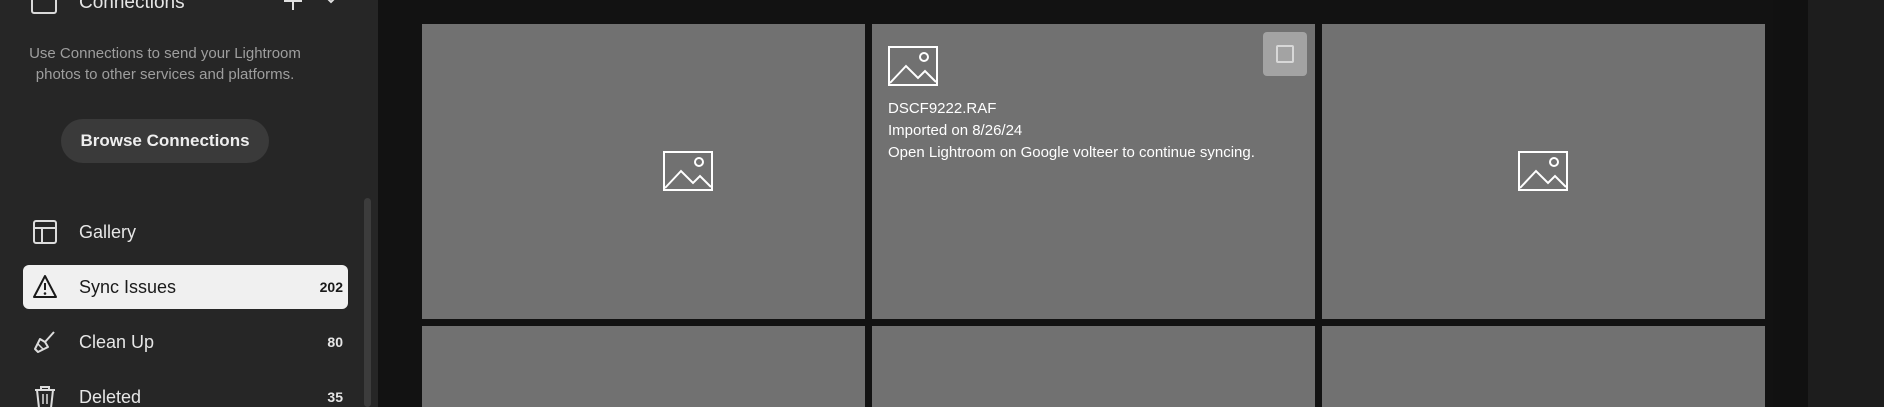 This screenshot has height=407, width=1884. Describe the element at coordinates (367, 302) in the screenshot. I see `sidebar-scrollbar` at that location.